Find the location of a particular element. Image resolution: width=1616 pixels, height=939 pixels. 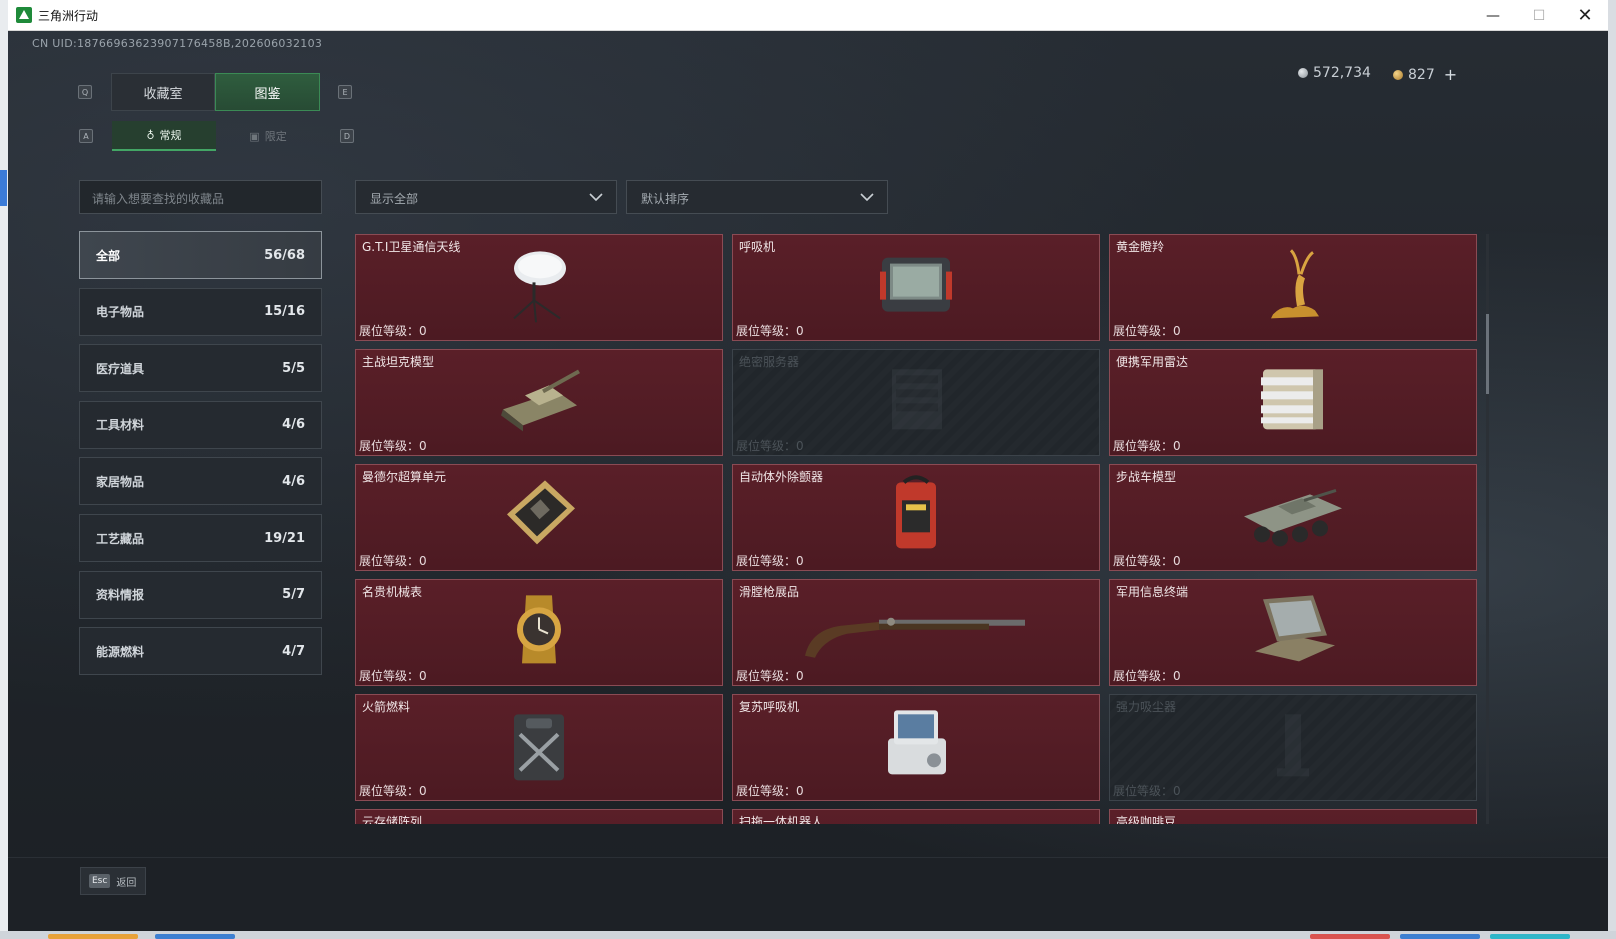

back-label: 返回 is located at coordinates (126, 883).